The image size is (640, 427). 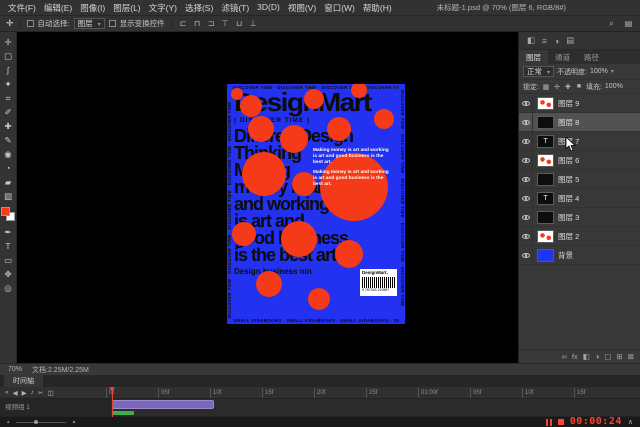 What do you see at coordinates (268, 8) in the screenshot?
I see `menu-item: 3D(D)` at bounding box center [268, 8].